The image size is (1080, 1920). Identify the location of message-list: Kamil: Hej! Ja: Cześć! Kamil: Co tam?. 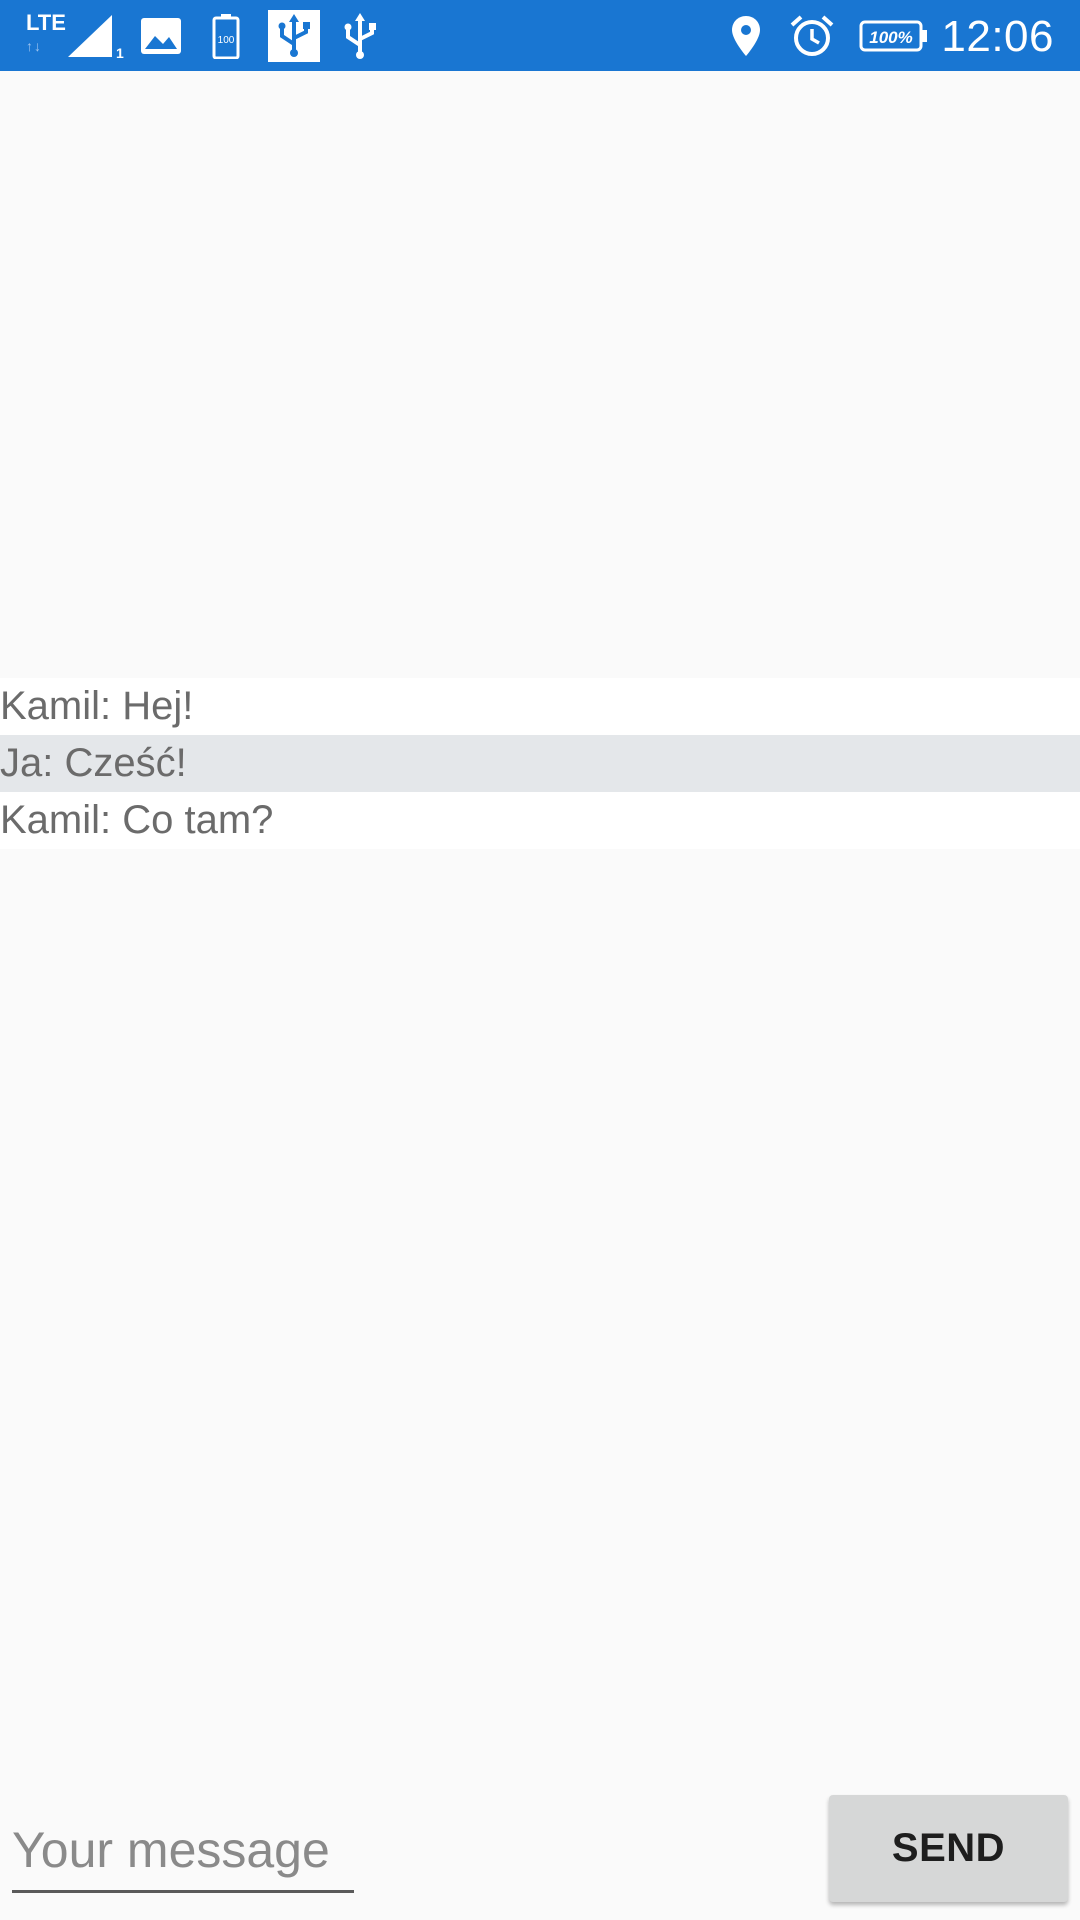
(540, 763).